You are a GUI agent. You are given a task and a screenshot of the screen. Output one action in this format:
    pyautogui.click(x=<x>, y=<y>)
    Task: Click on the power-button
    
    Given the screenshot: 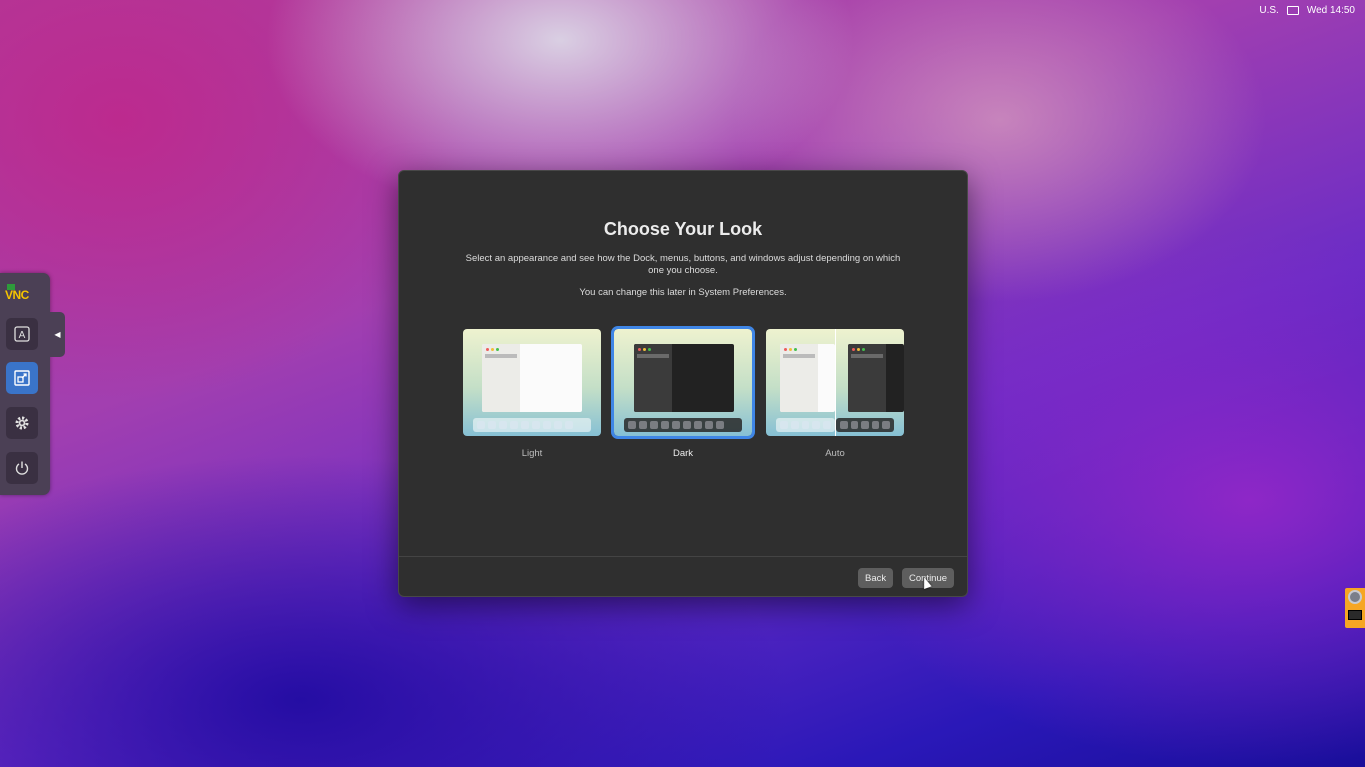 What is the action you would take?
    pyautogui.click(x=22, y=468)
    